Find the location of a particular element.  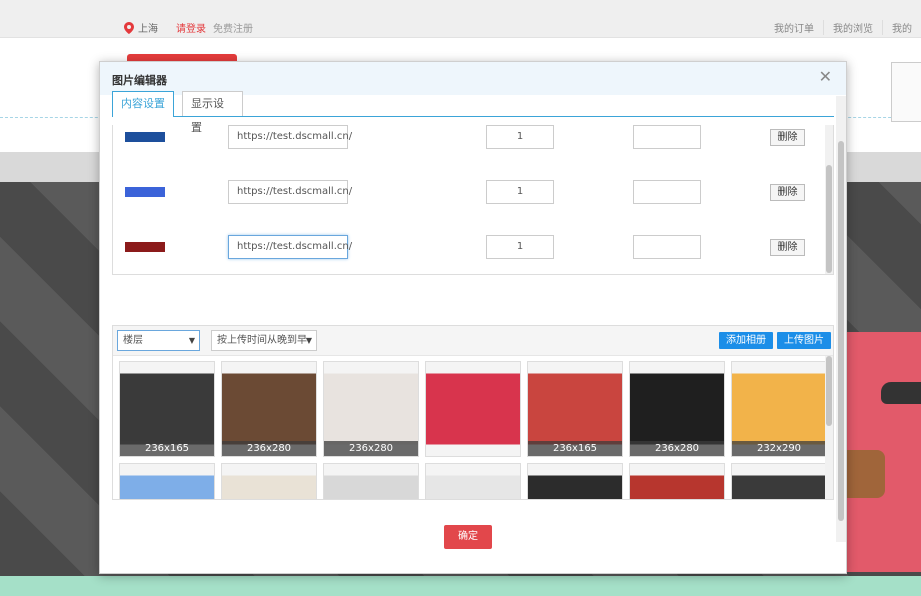

close-icon: ✕ is located at coordinates (825, 77).